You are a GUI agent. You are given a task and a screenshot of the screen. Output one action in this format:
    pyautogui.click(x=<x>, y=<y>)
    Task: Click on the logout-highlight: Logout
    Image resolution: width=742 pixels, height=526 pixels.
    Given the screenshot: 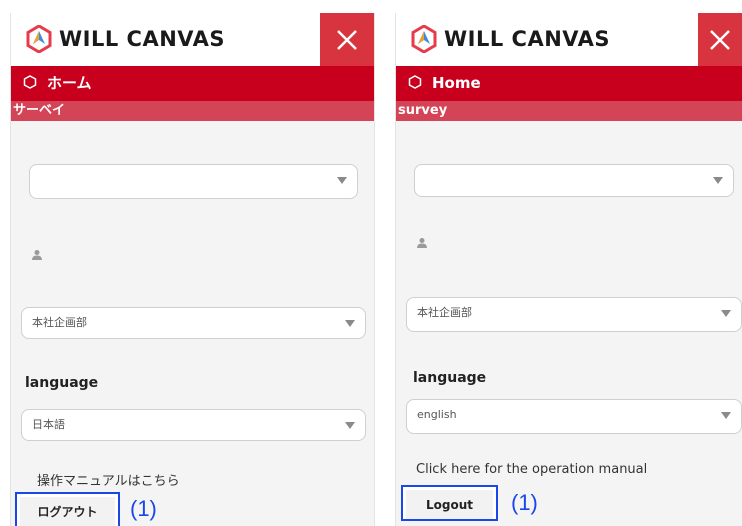 What is the action you would take?
    pyautogui.click(x=449, y=503)
    